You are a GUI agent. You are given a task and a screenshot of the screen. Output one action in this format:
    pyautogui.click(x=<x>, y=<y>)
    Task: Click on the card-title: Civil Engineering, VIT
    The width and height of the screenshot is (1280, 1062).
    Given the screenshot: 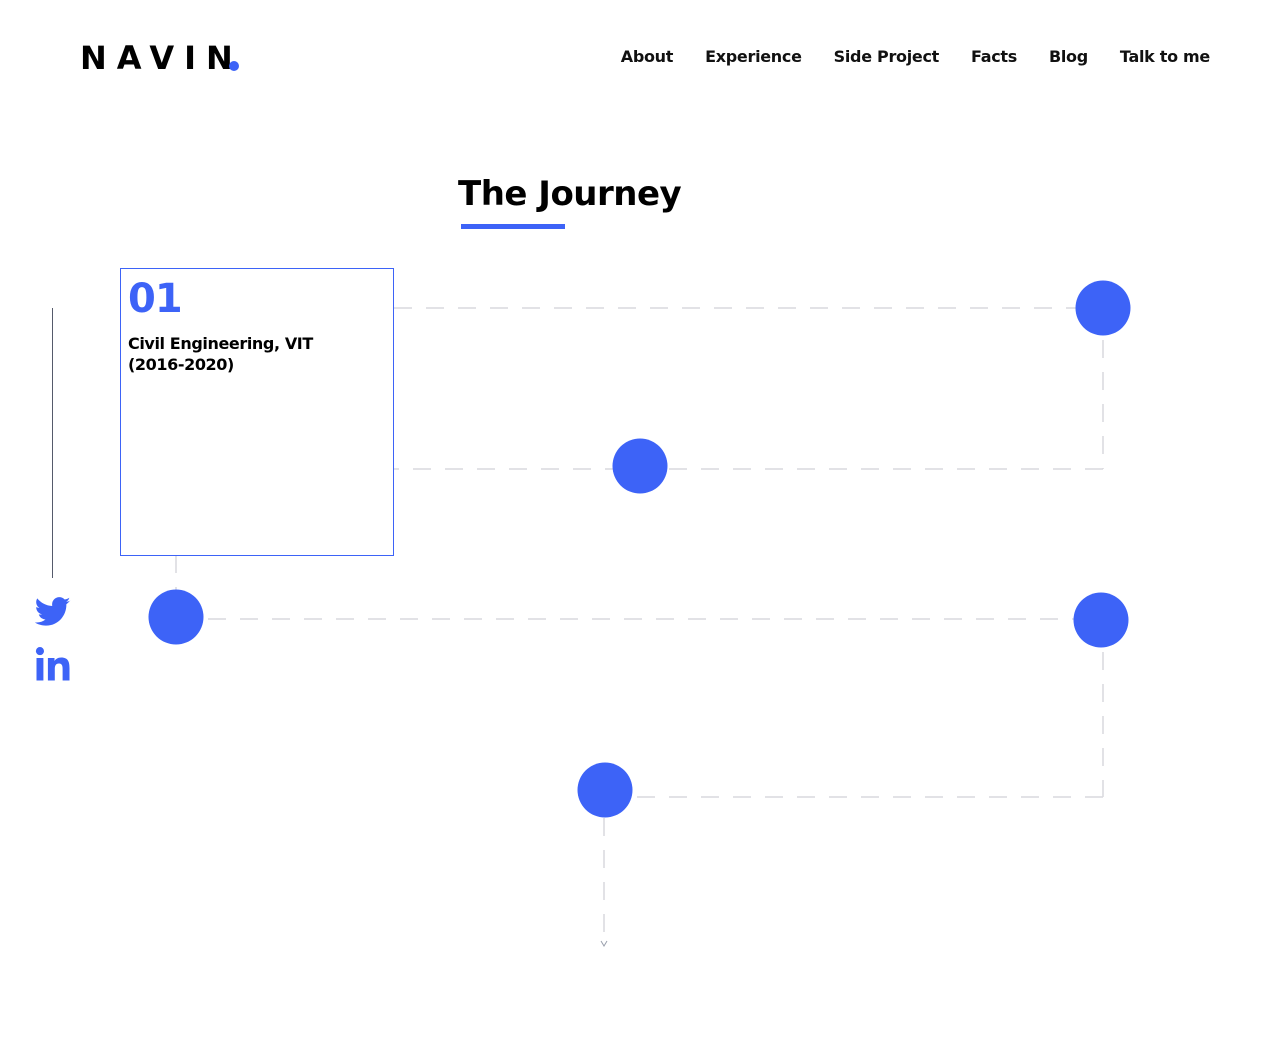 What is the action you would take?
    pyautogui.click(x=220, y=343)
    